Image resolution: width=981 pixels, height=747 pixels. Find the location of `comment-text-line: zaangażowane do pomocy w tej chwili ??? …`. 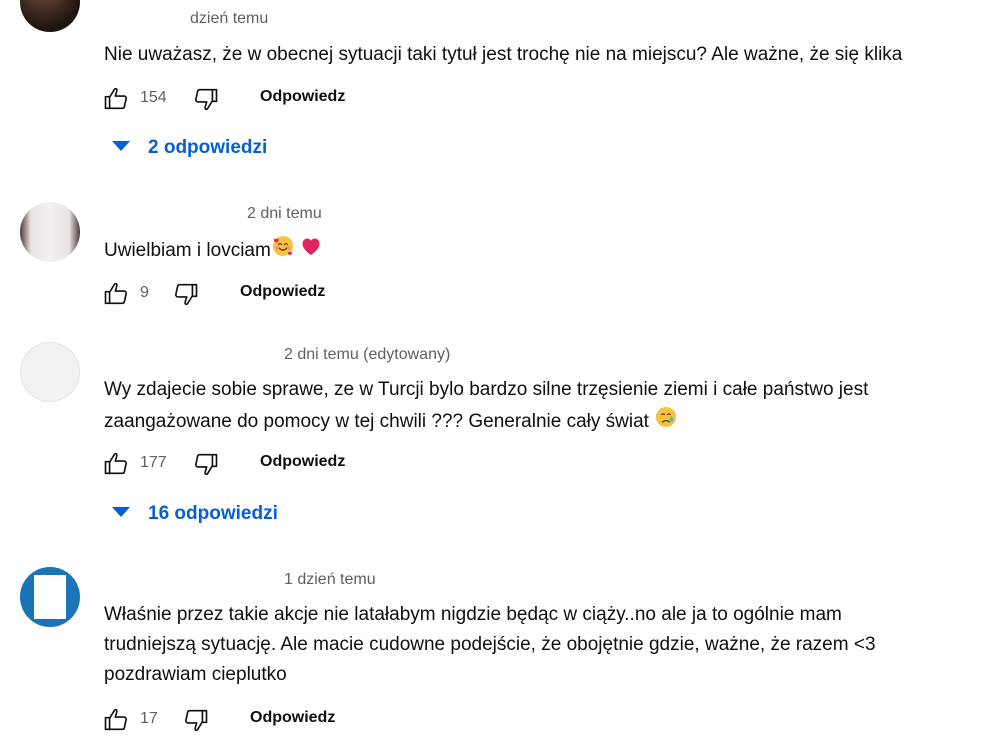

comment-text-line: zaangażowane do pomocy w tej chwili ??? … is located at coordinates (376, 422).